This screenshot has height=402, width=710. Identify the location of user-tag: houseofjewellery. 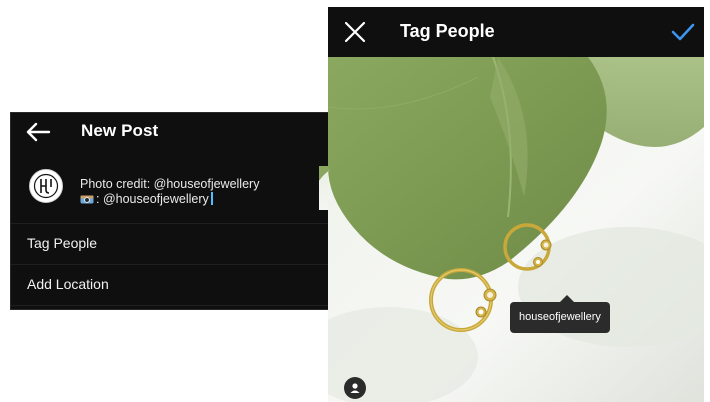
(560, 314).